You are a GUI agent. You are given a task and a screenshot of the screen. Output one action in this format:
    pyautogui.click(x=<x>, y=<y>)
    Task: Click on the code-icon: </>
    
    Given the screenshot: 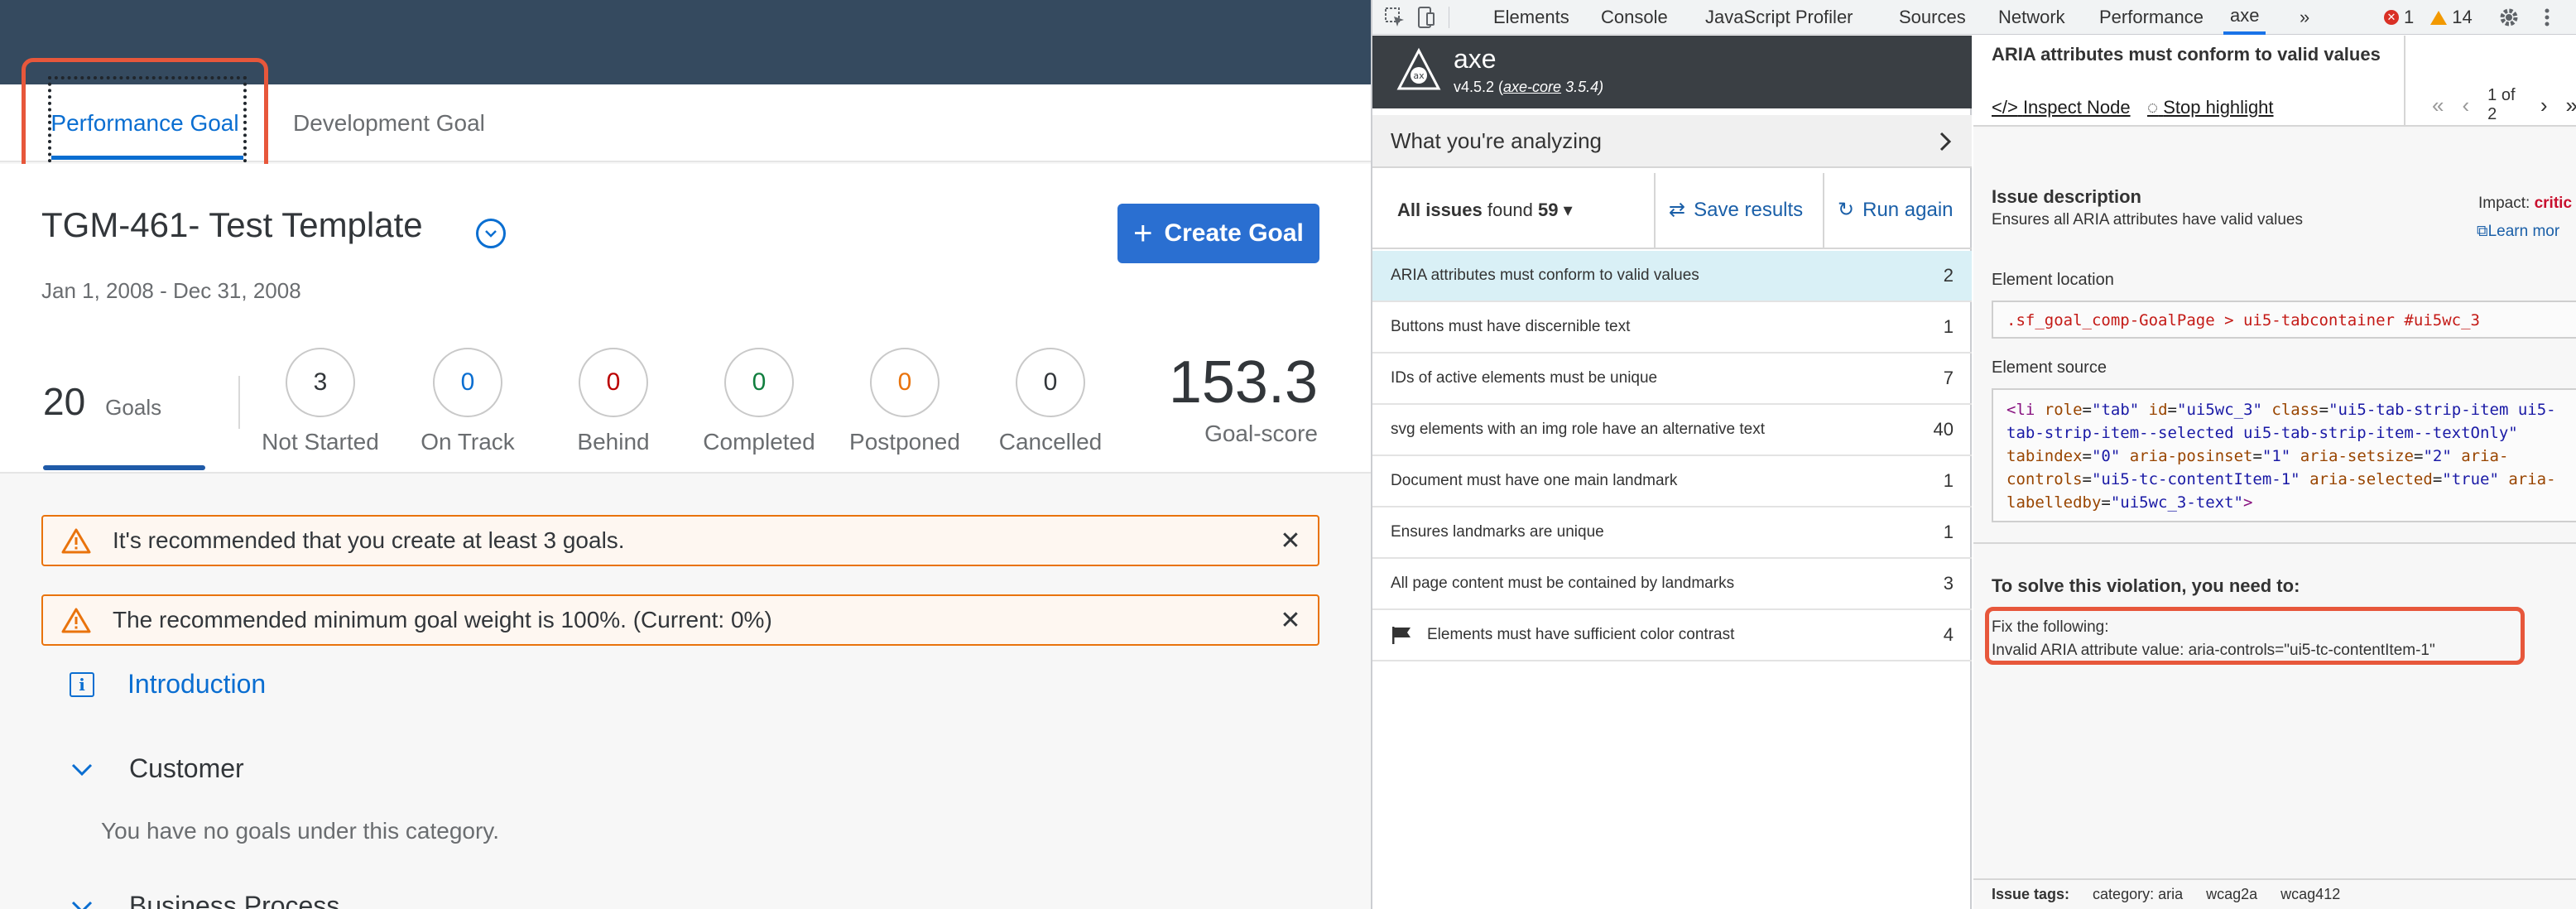 What is the action you would take?
    pyautogui.click(x=2005, y=107)
    